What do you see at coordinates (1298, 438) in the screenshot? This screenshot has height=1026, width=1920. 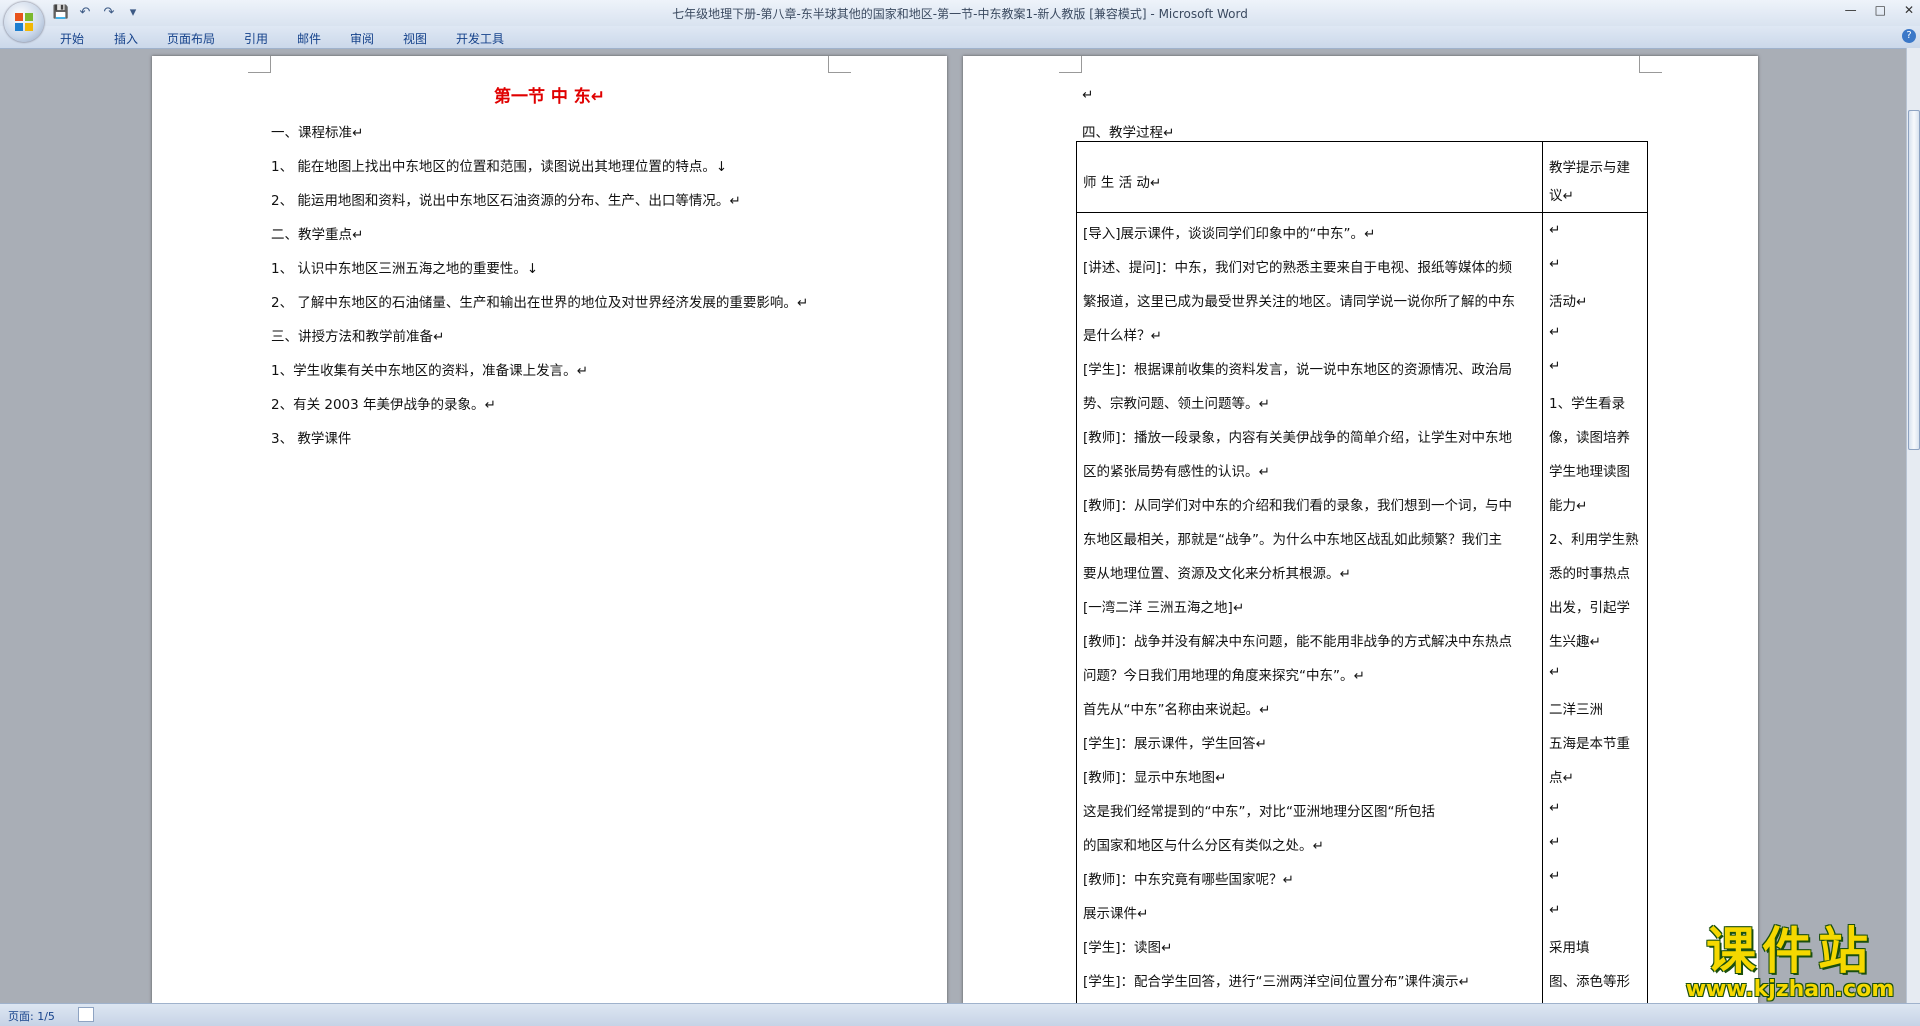 I see `table-cell-line: [教师]：播放一段录象，内容有关美伊战争的简单介绍，让学生对中东地` at bounding box center [1298, 438].